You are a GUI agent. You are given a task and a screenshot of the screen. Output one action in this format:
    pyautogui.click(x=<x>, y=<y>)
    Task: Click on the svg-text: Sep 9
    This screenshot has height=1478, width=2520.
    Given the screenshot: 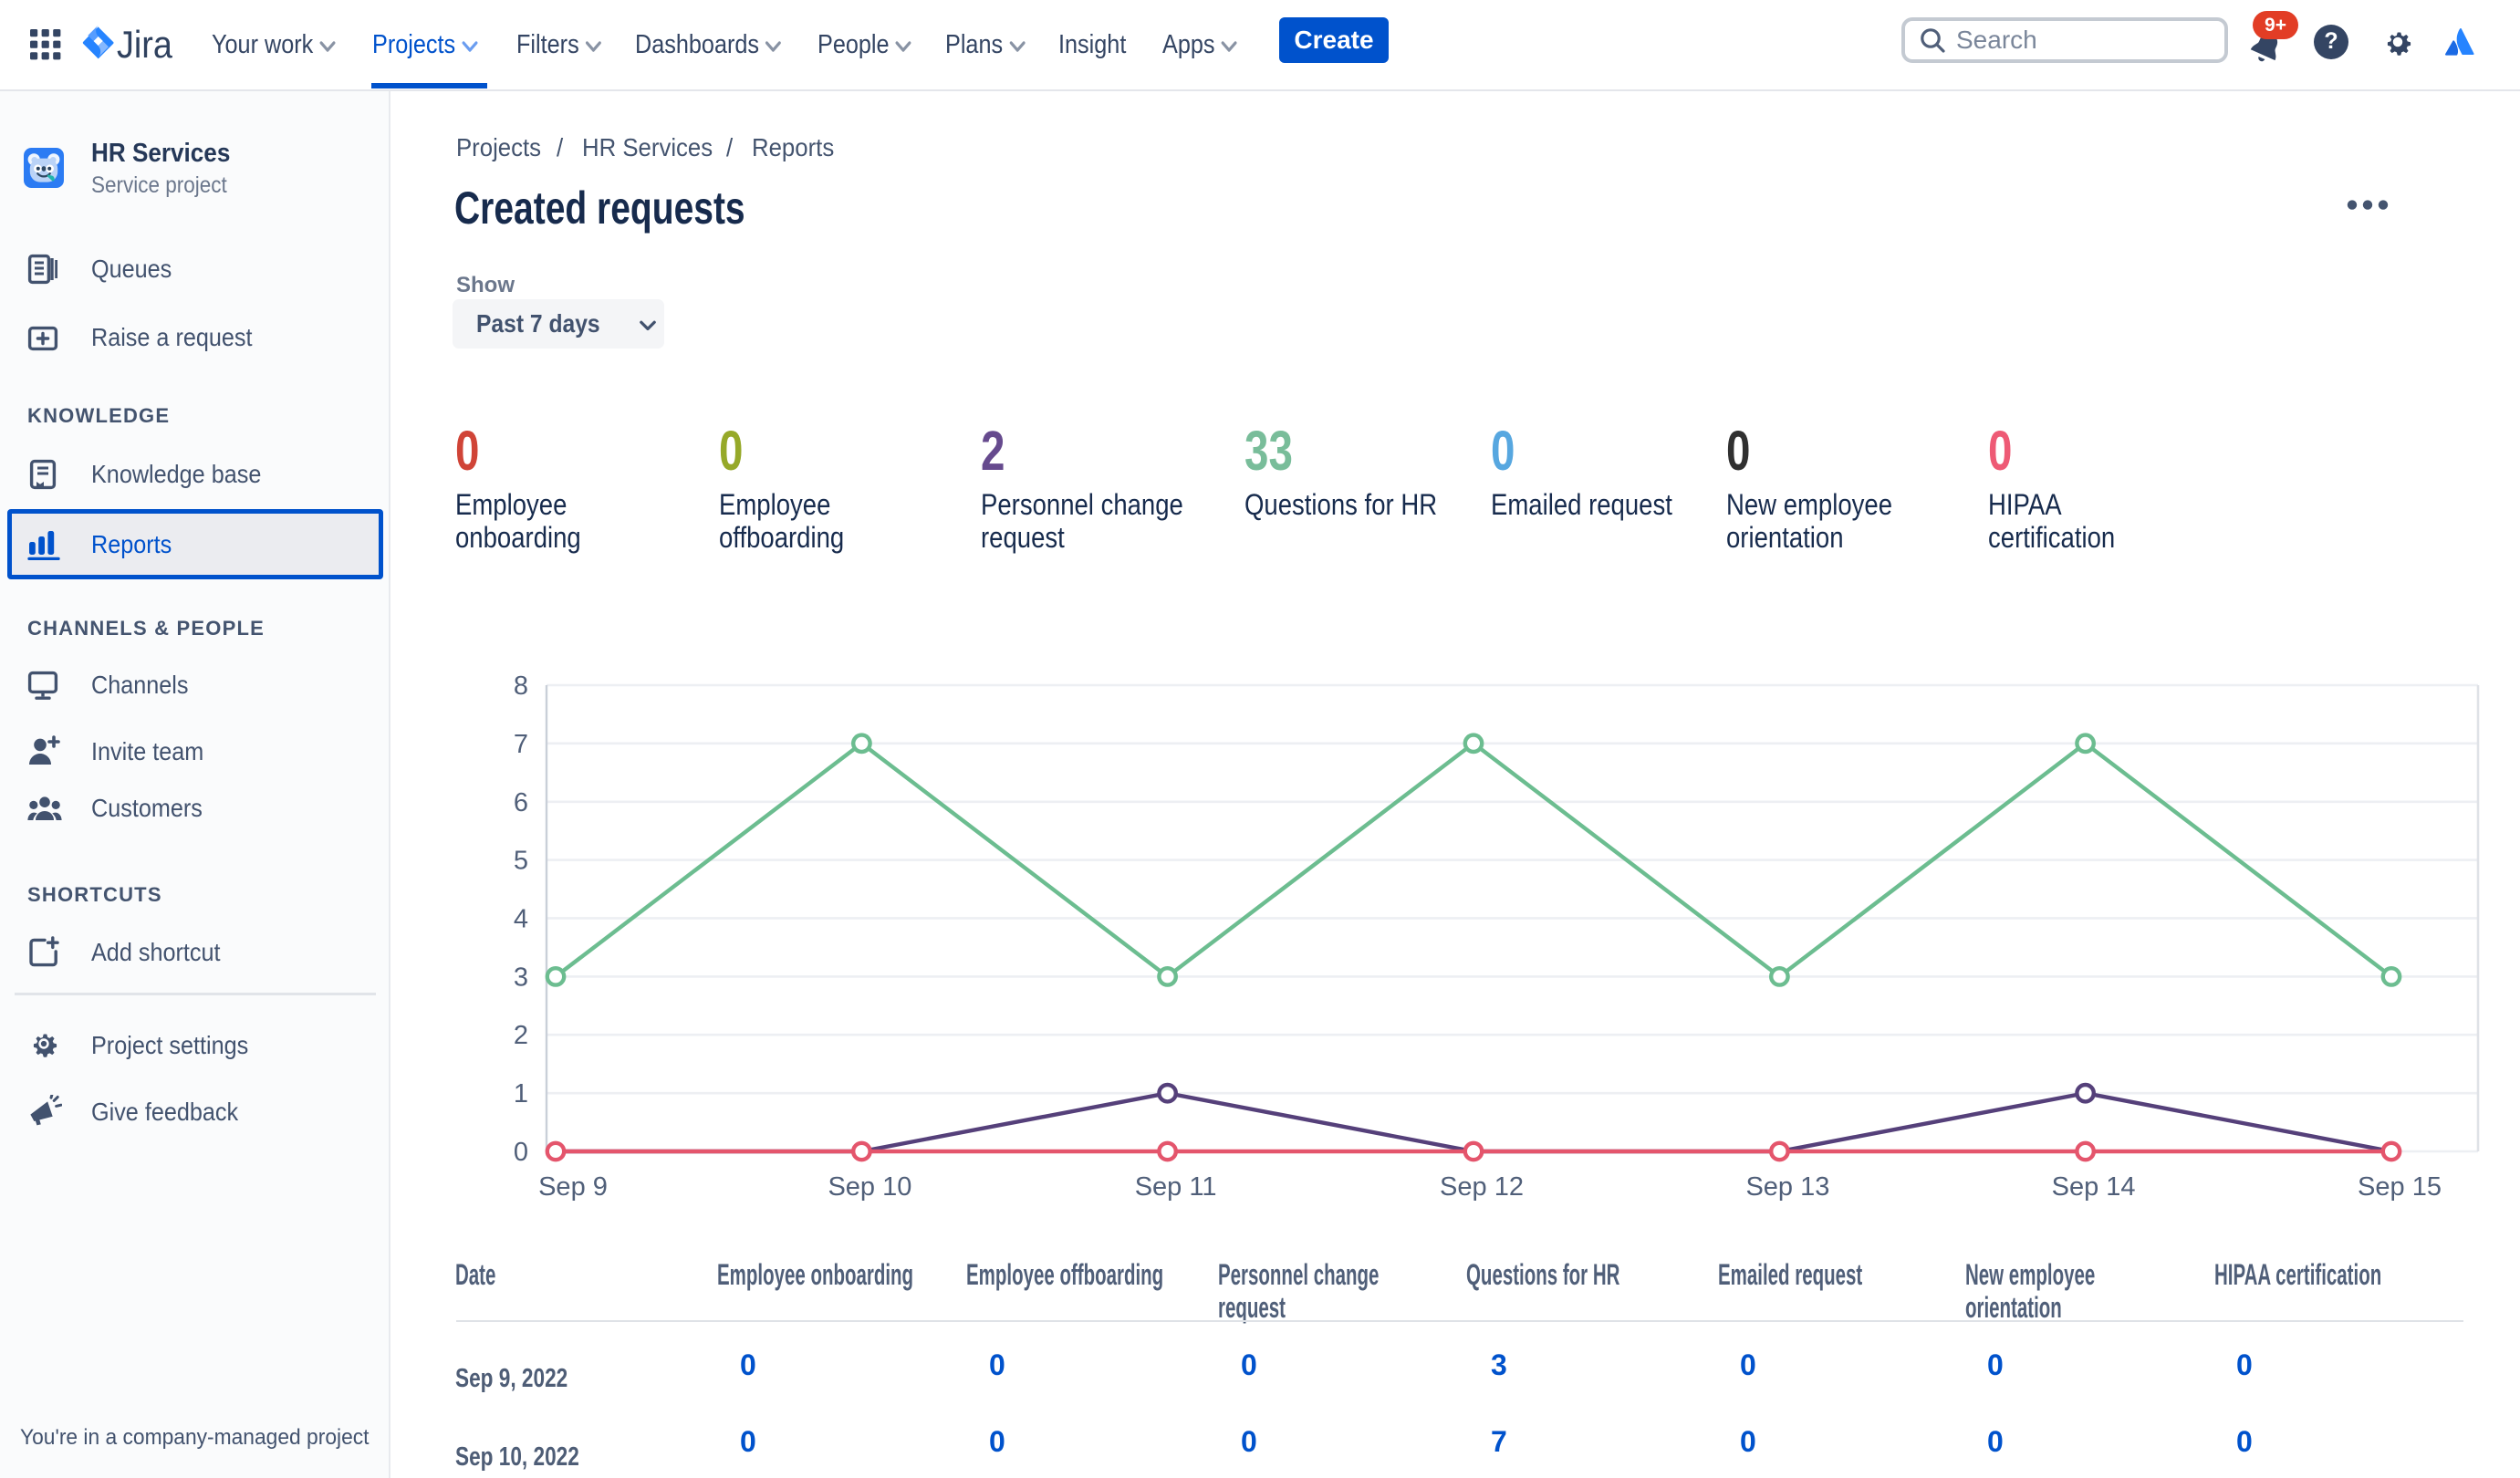 What is the action you would take?
    pyautogui.click(x=573, y=1187)
    